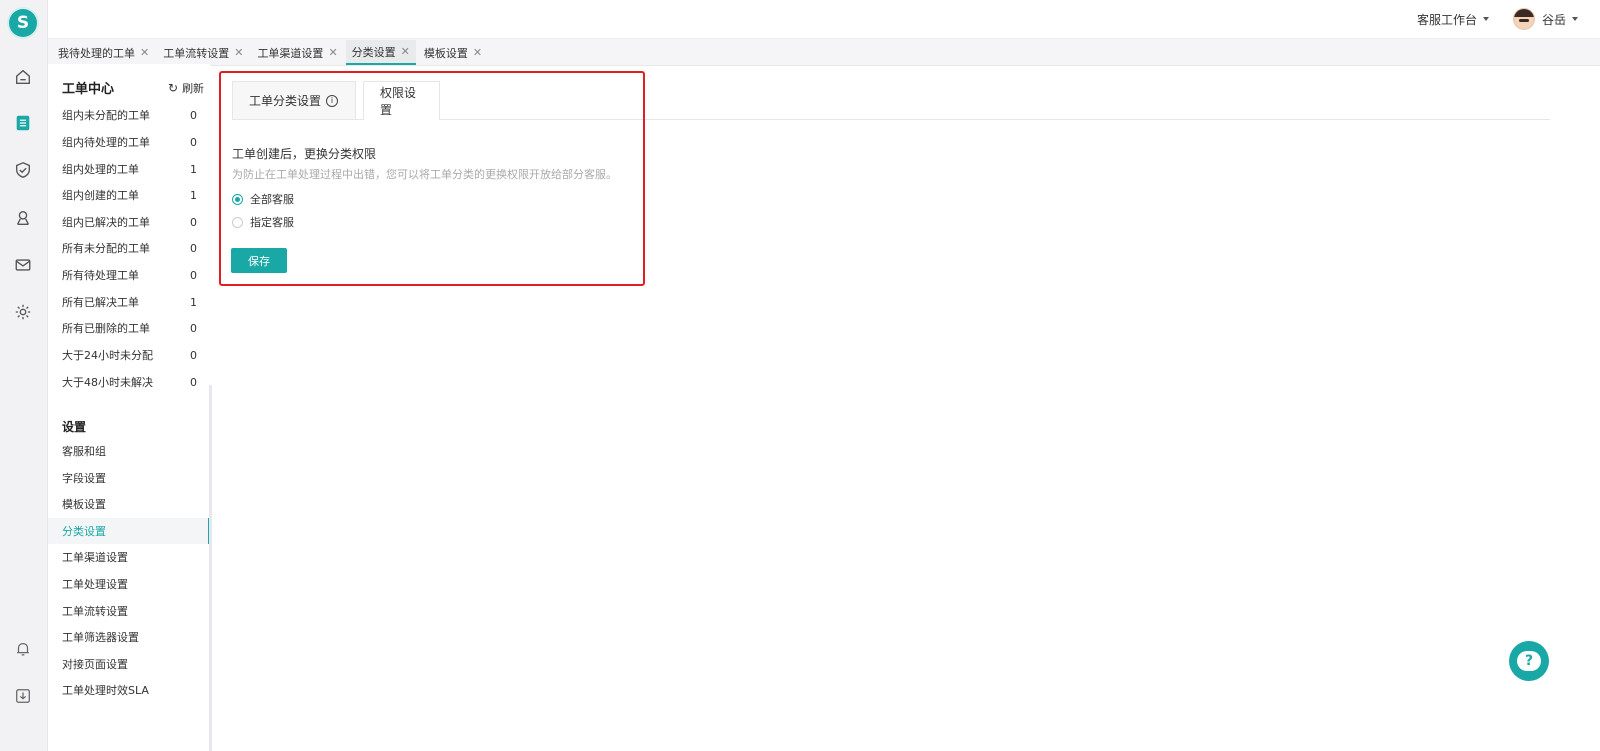  I want to click on sidebar-item-all-pending: 所有待处理工单 0, so click(128, 275).